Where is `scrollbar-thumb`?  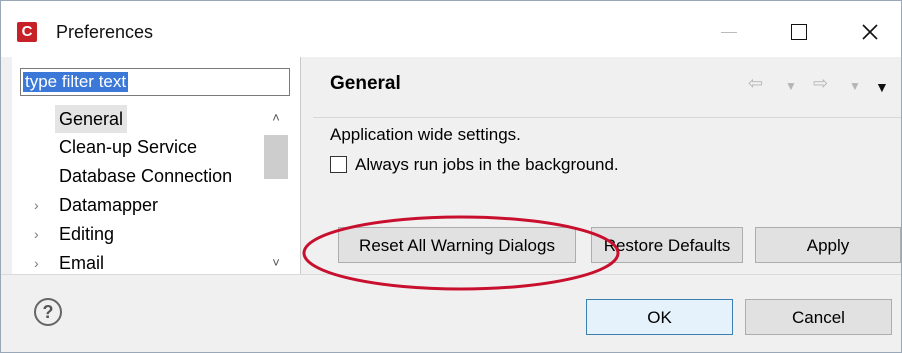
scrollbar-thumb is located at coordinates (276, 157).